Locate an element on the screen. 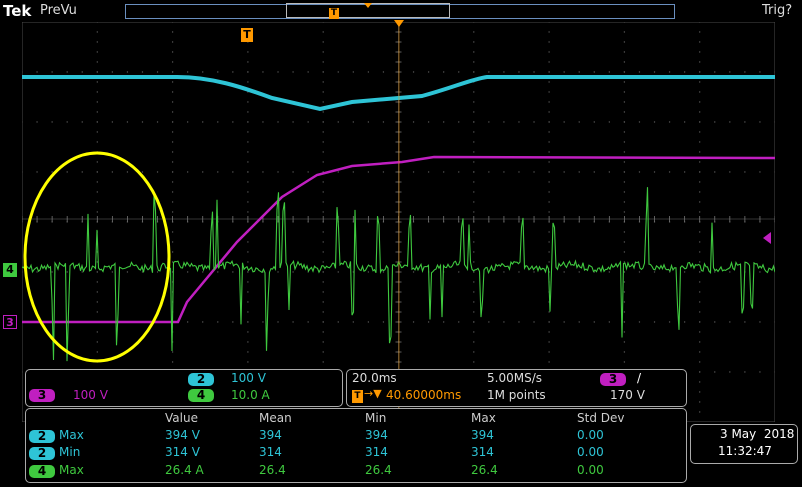  brand-logo: Tek is located at coordinates (17, 11).